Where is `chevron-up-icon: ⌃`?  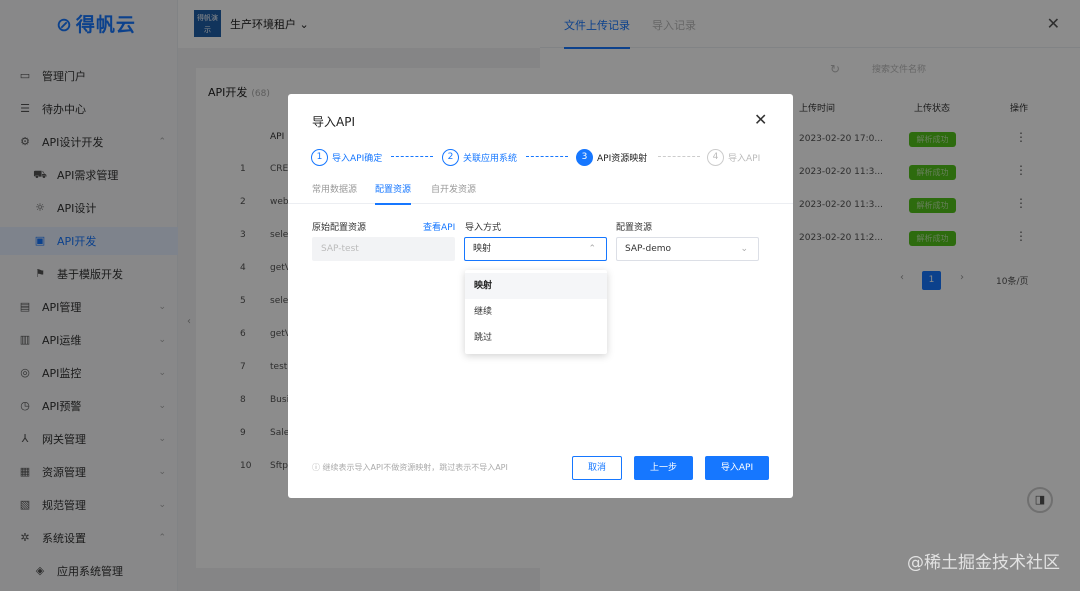 chevron-up-icon: ⌃ is located at coordinates (592, 249).